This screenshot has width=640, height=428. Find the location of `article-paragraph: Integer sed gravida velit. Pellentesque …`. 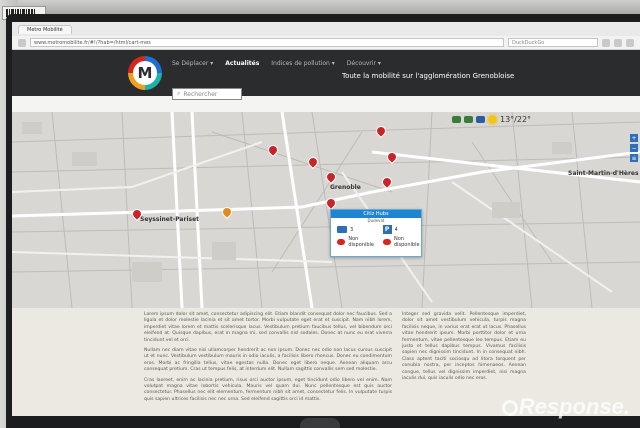

article-paragraph: Integer sed gravida velit. Pellentesque … is located at coordinates (464, 347).